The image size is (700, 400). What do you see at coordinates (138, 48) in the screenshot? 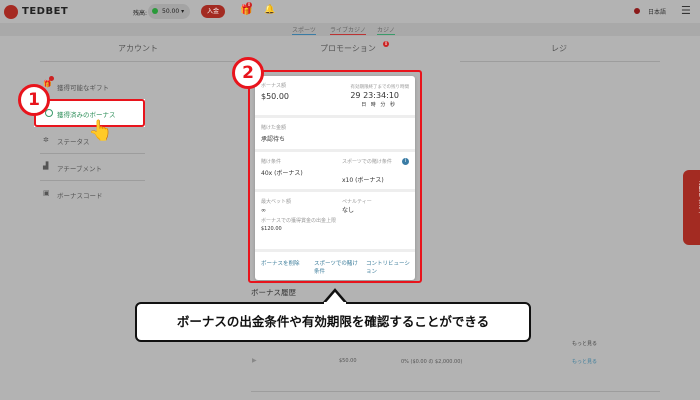
I see `tab-account: アカウント` at bounding box center [138, 48].